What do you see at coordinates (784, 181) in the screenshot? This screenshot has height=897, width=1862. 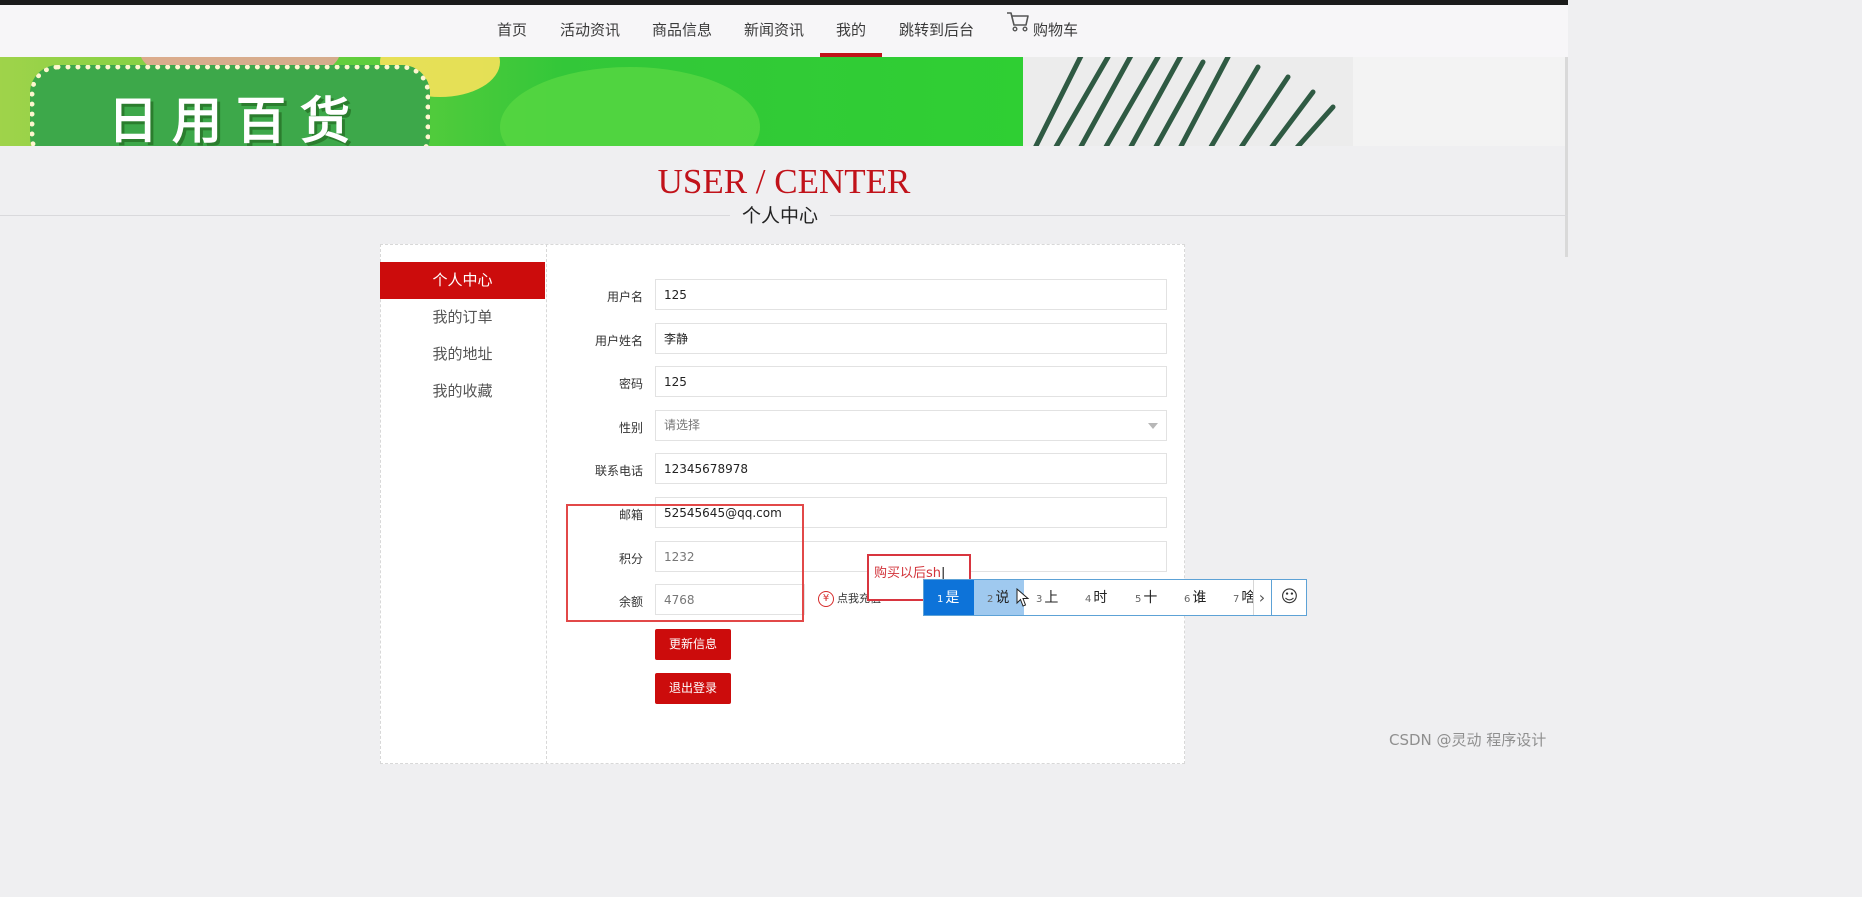 I see `page-title-en: USER / CENTER` at bounding box center [784, 181].